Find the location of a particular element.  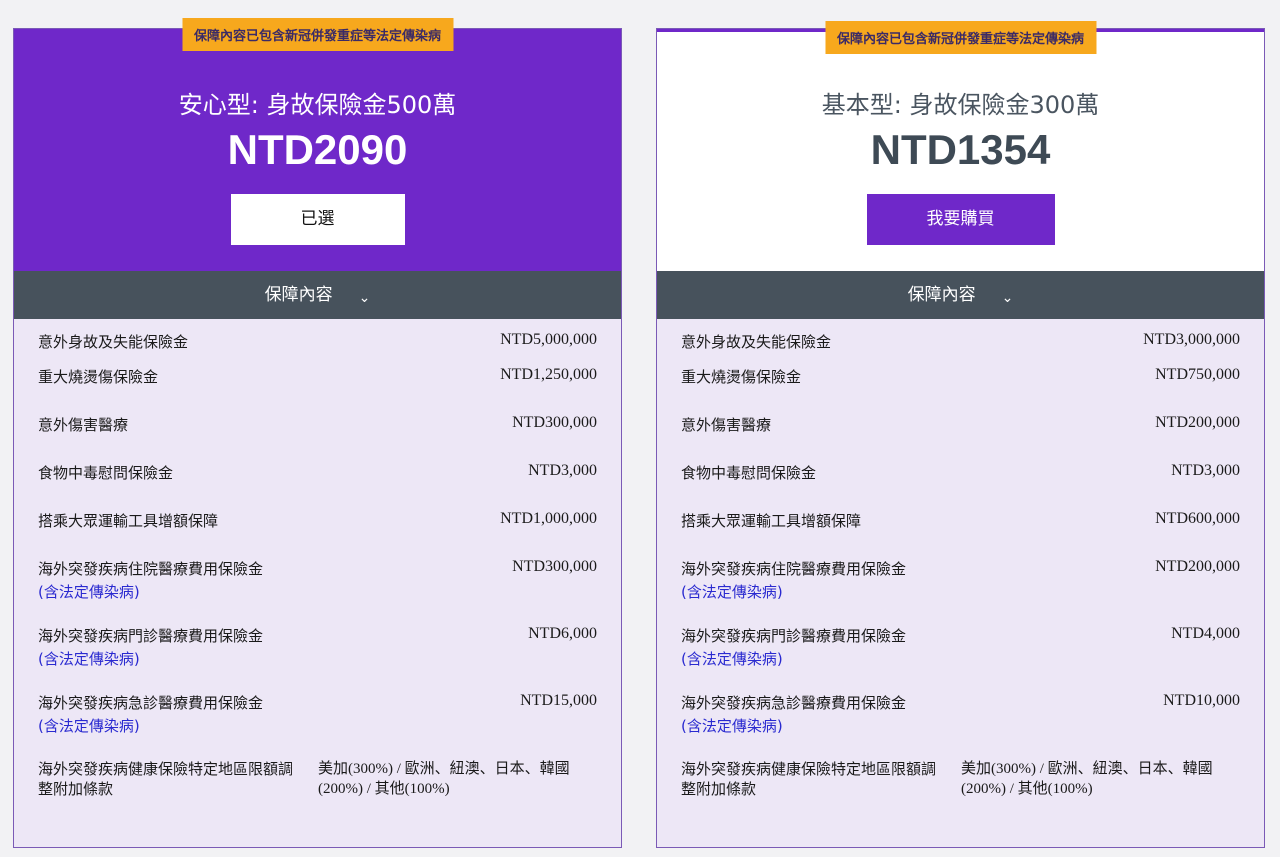

list-item: 意外身故及失能保險金 NTD5,000,000 is located at coordinates (317, 341).